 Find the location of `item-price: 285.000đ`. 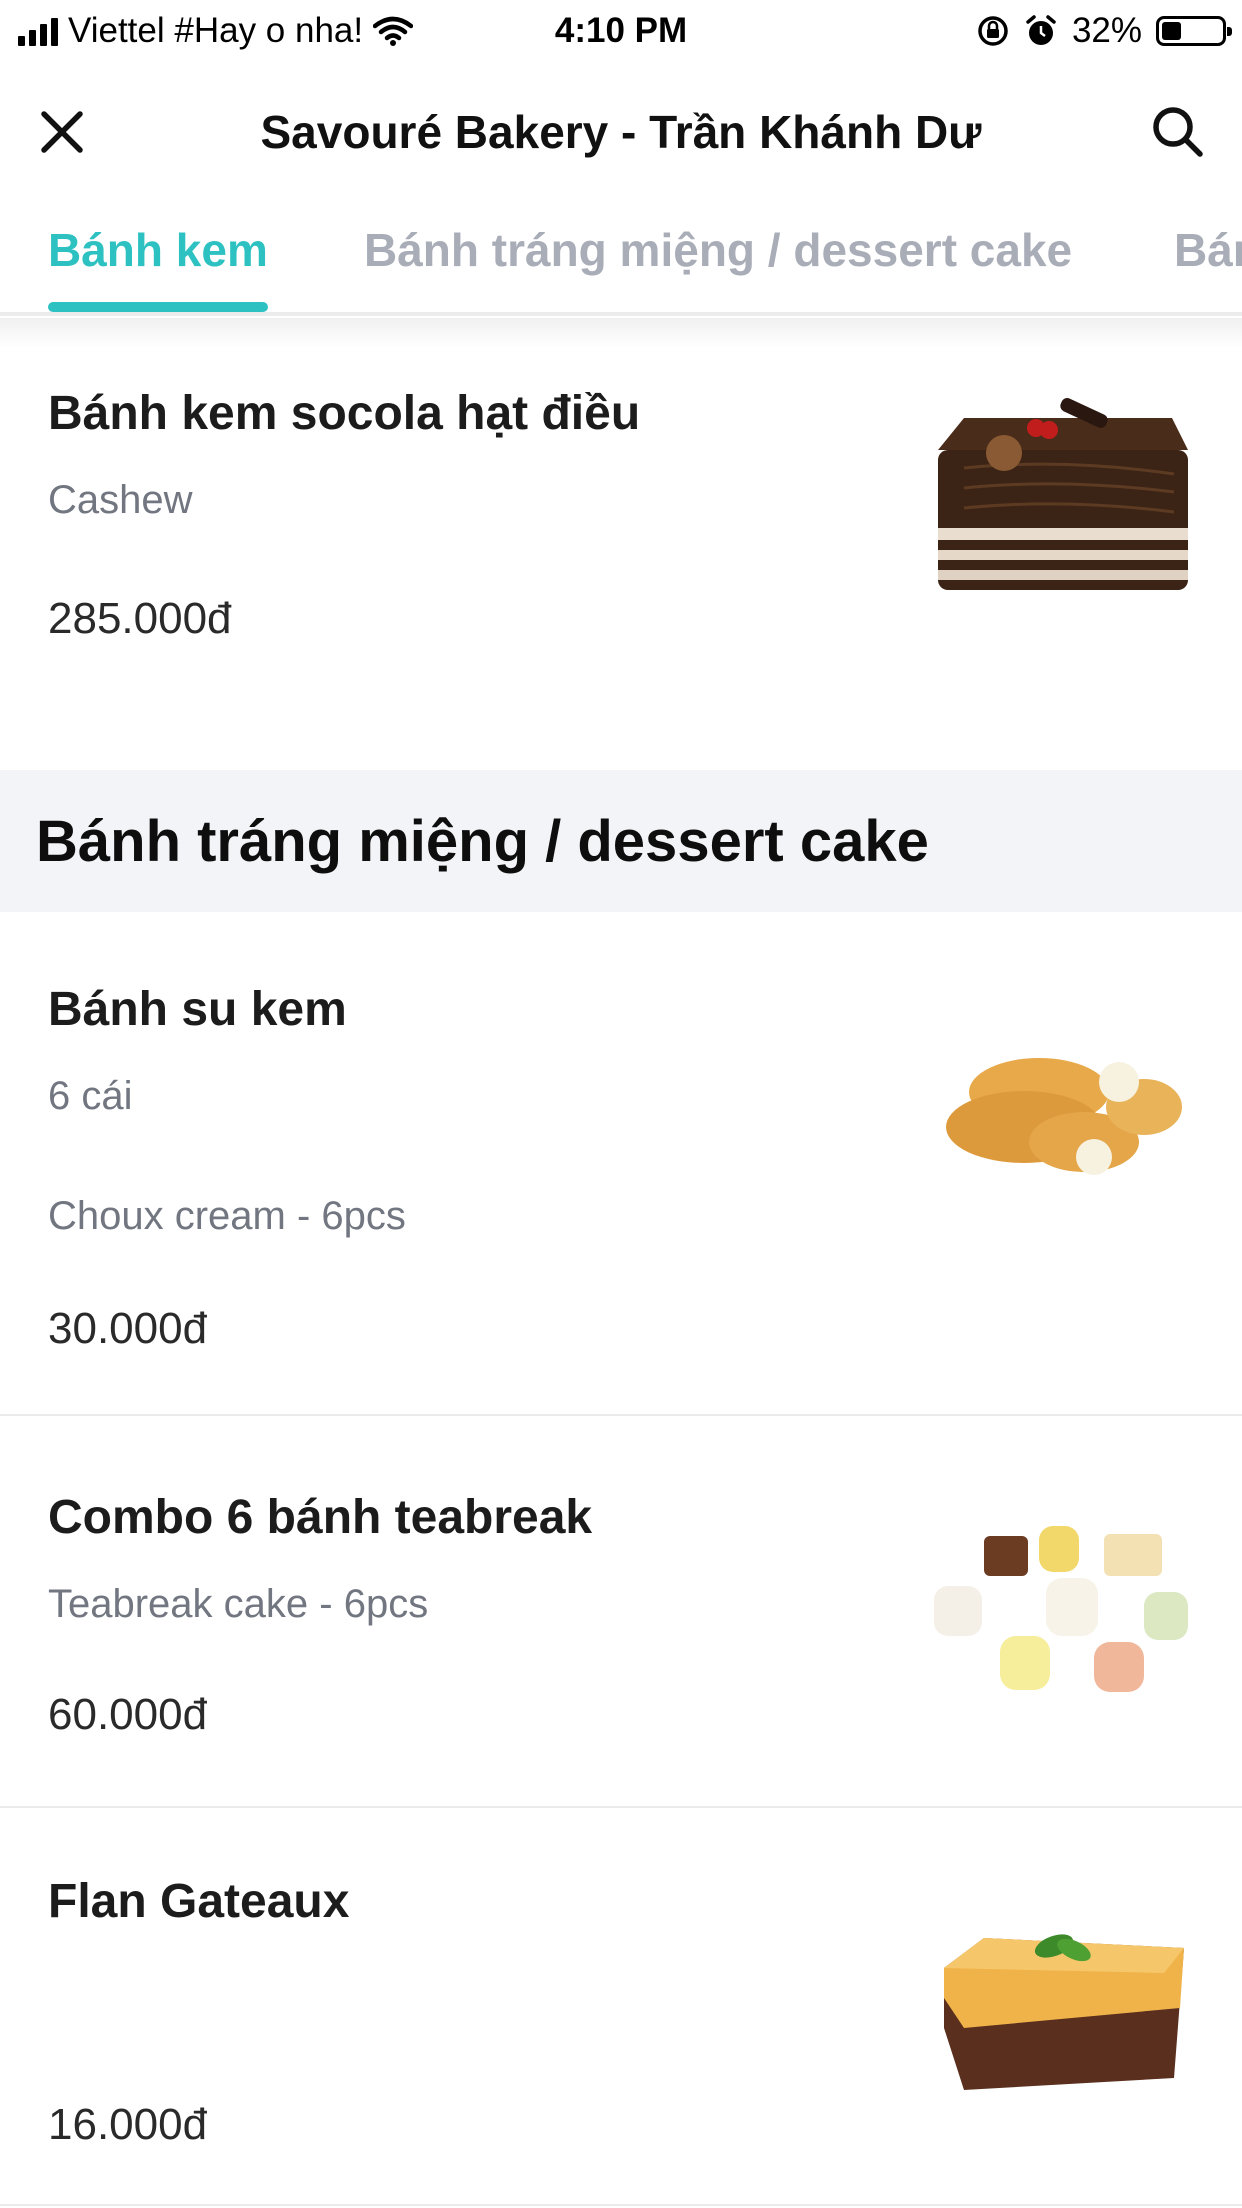

item-price: 285.000đ is located at coordinates (140, 618).